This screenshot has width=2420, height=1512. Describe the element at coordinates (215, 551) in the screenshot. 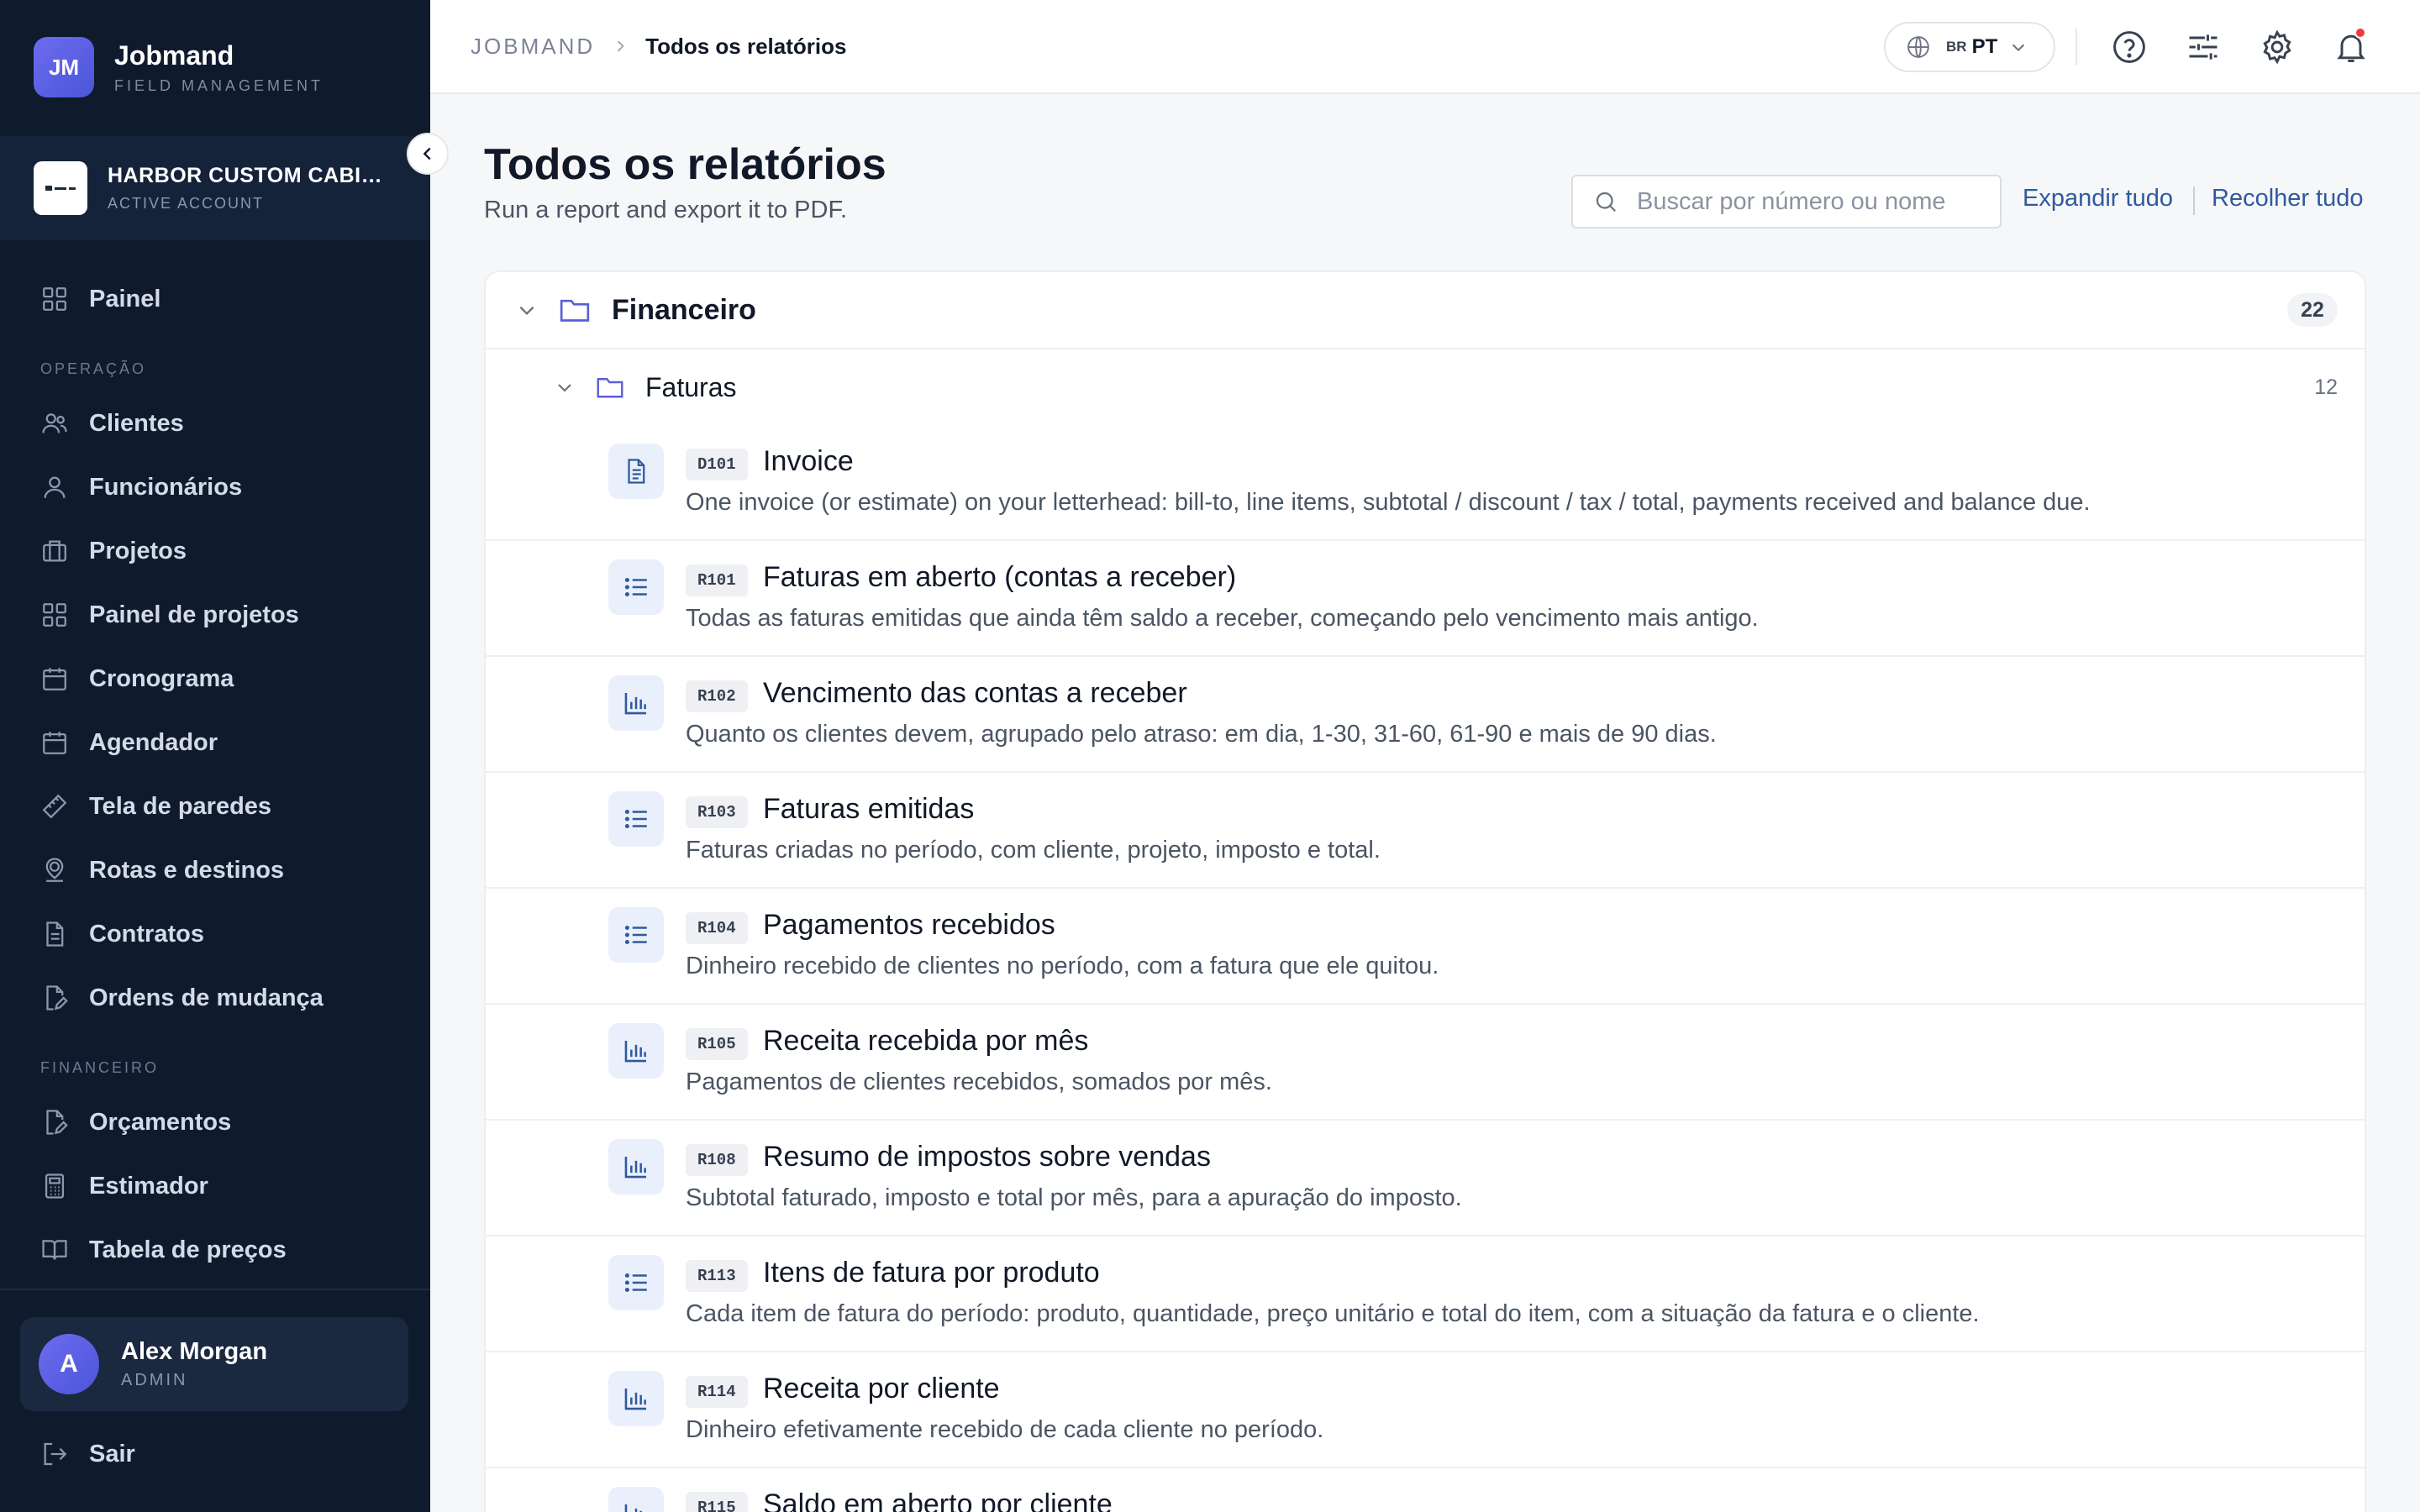

I see `sidebar-item-projetos: Projetos` at that location.